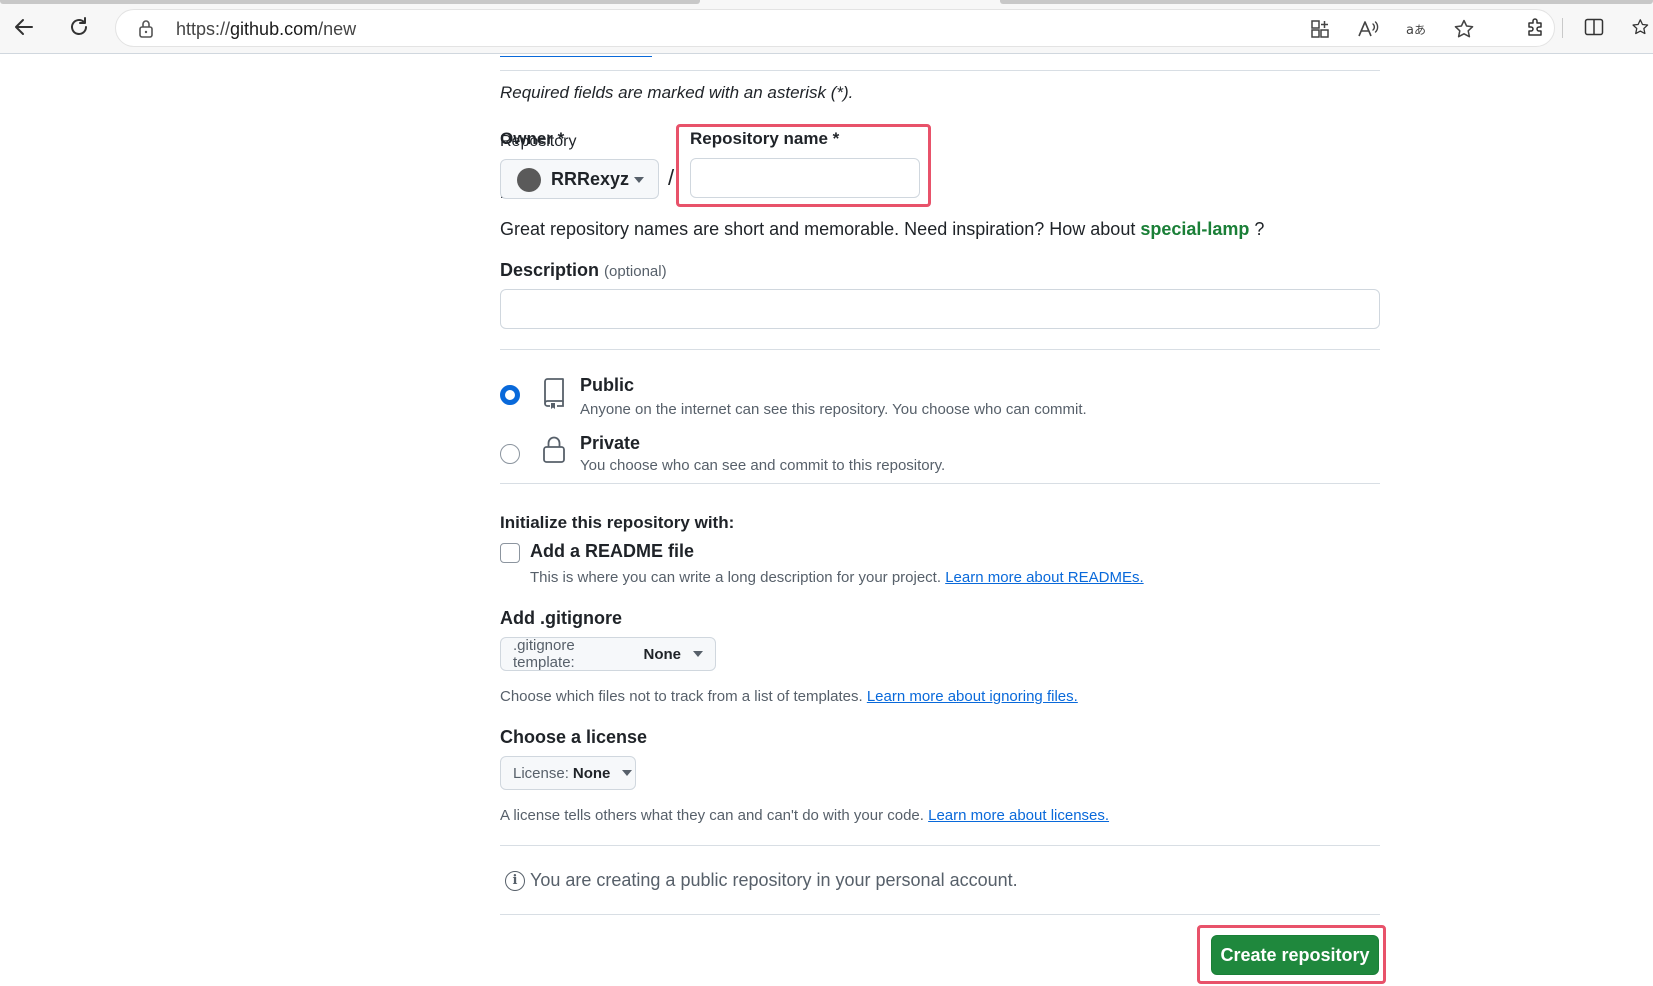 This screenshot has height=986, width=1653. Describe the element at coordinates (805, 178) in the screenshot. I see `repo-name-input` at that location.